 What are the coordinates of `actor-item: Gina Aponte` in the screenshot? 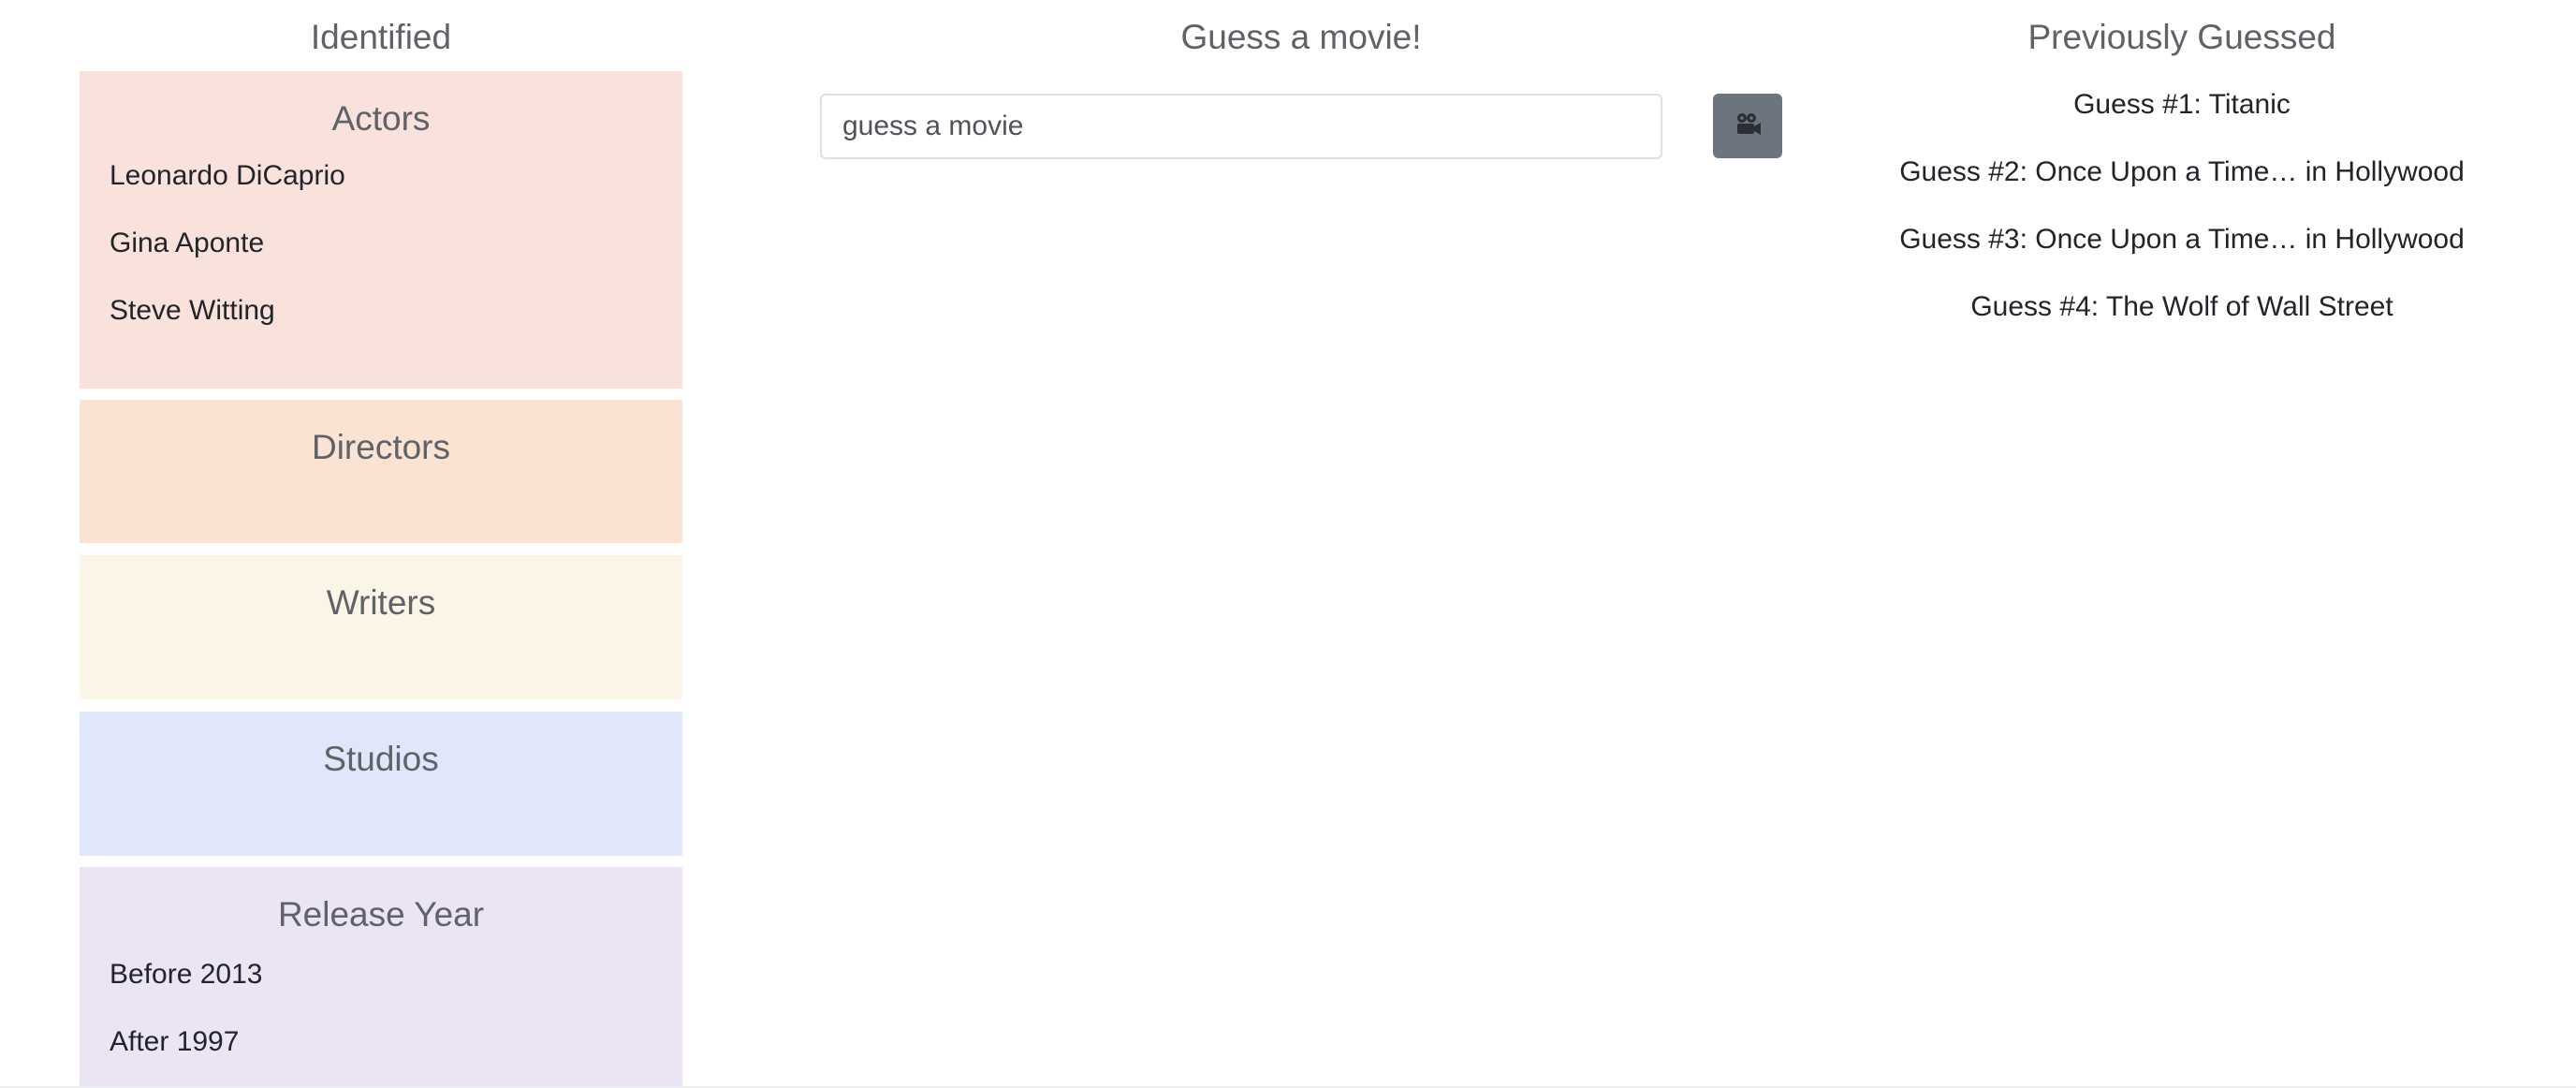 It's located at (187, 243).